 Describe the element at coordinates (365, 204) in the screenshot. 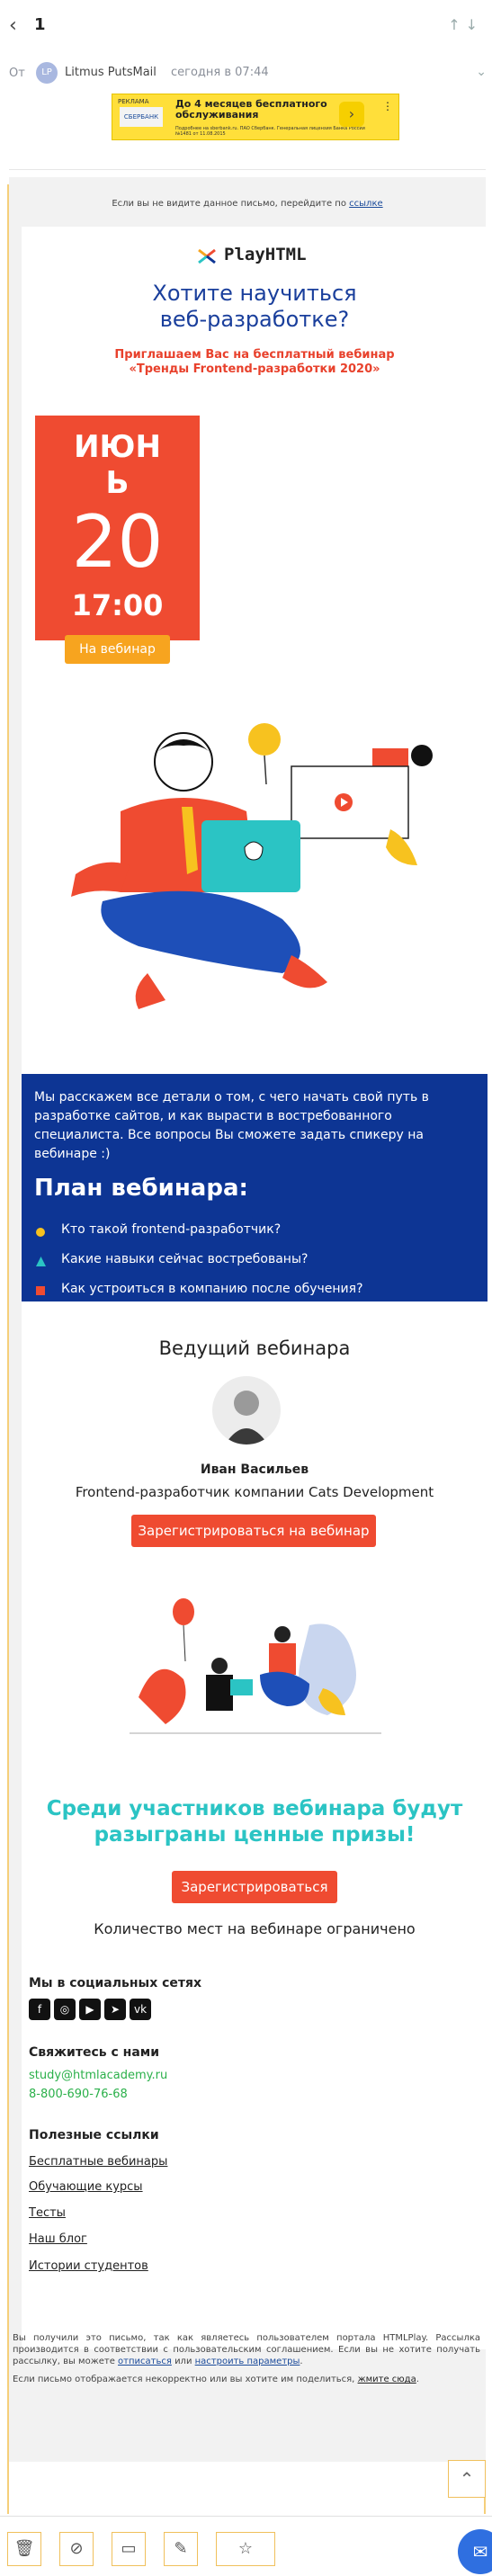

I see `preview-link: ссылке` at that location.